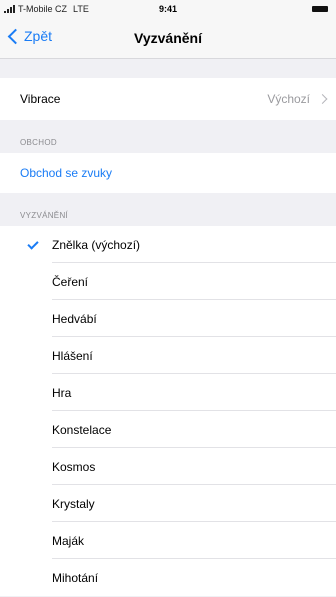 This screenshot has width=336, height=597. What do you see at coordinates (322, 99) in the screenshot?
I see `chevron-right-icon` at bounding box center [322, 99].